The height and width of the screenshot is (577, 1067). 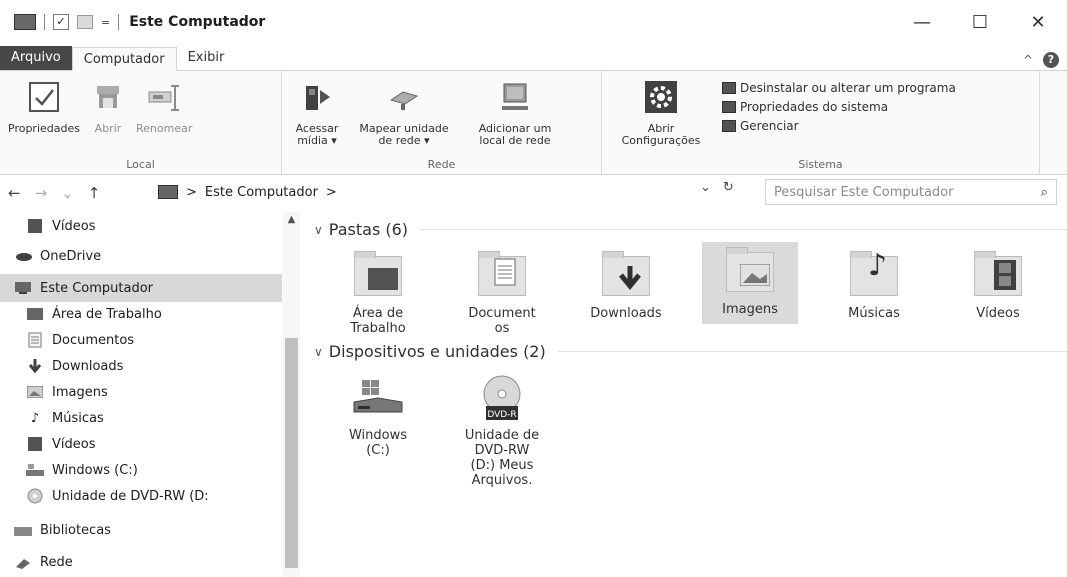 I want to click on devices-header-label: Dispositivos e unidades (2), so click(x=437, y=351).